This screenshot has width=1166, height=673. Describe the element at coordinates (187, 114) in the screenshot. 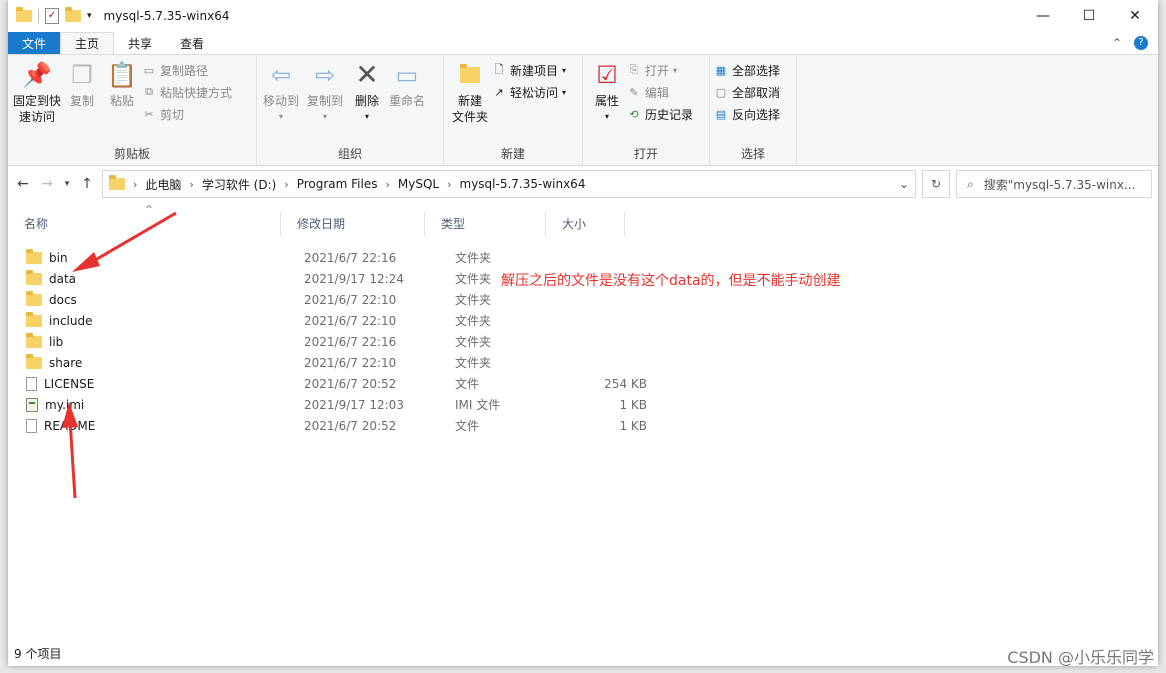

I see `cut-button: ✂ 剪切` at that location.